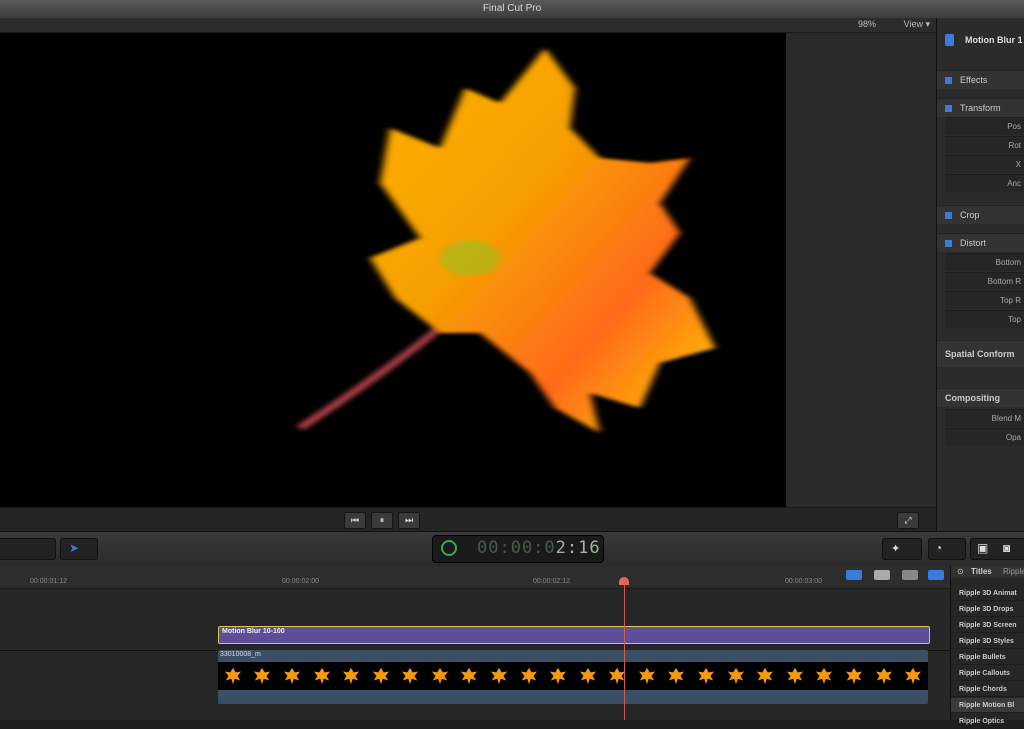  What do you see at coordinates (300, 581) in the screenshot?
I see `ruler-label: 00:00:02:00` at bounding box center [300, 581].